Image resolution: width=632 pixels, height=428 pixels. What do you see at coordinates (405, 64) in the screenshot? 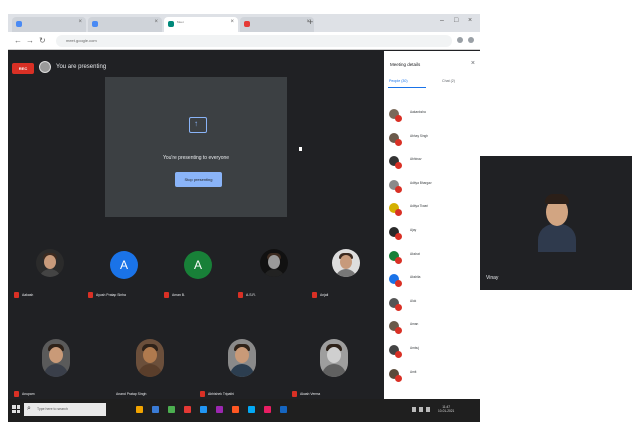
I see `panel-title: Meeting details` at bounding box center [405, 64].